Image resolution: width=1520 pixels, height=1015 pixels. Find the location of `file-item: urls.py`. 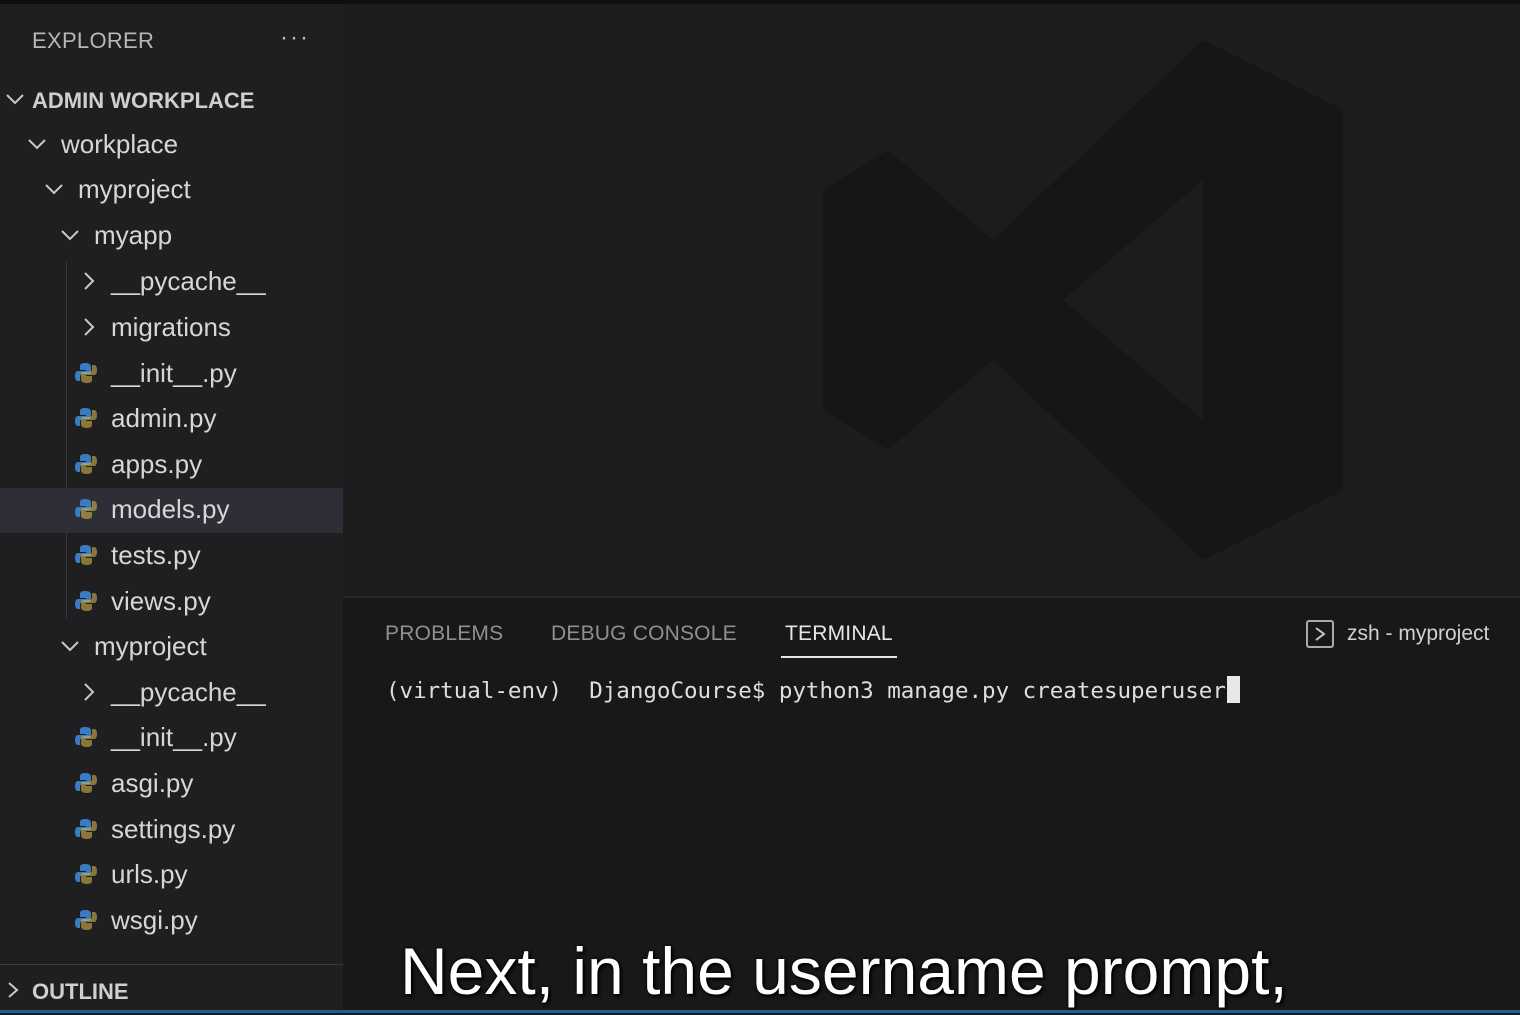

file-item: urls.py is located at coordinates (171, 875).